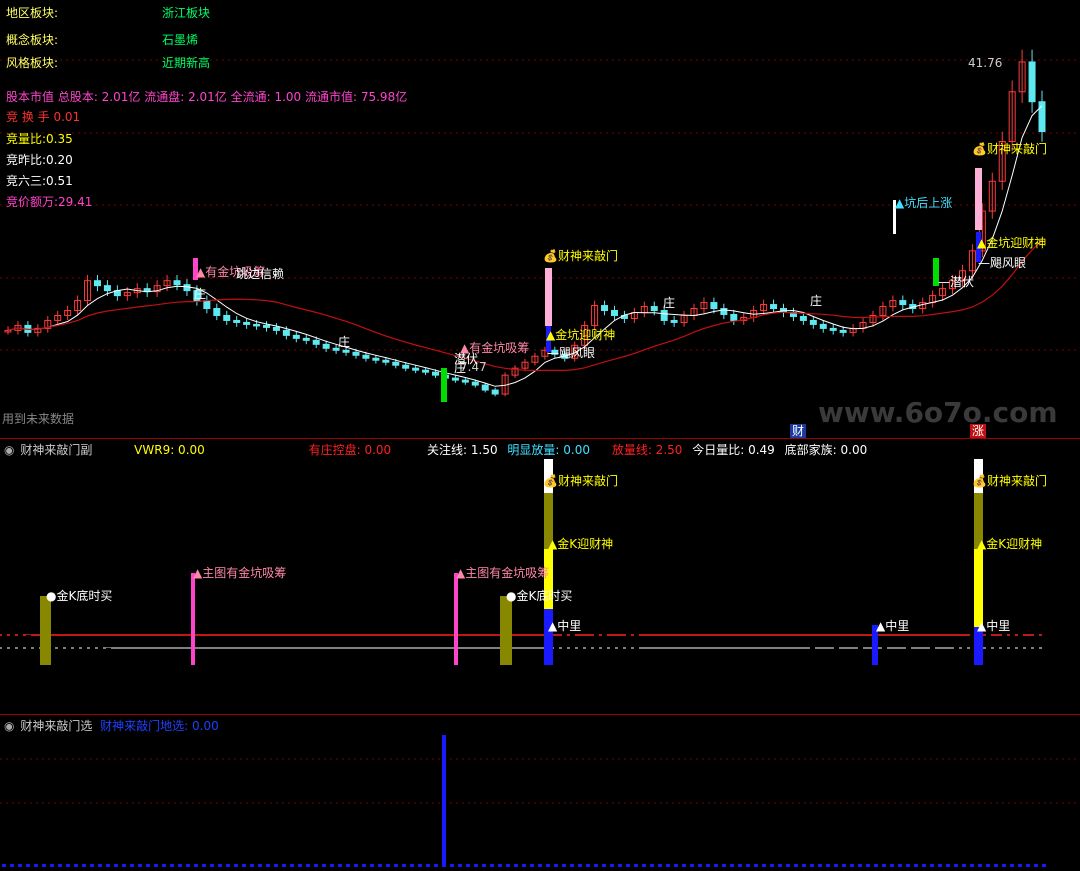 The height and width of the screenshot is (871, 1080). What do you see at coordinates (647, 450) in the screenshot?
I see `ind-fangliang-line: 放量线: 2.50` at bounding box center [647, 450].